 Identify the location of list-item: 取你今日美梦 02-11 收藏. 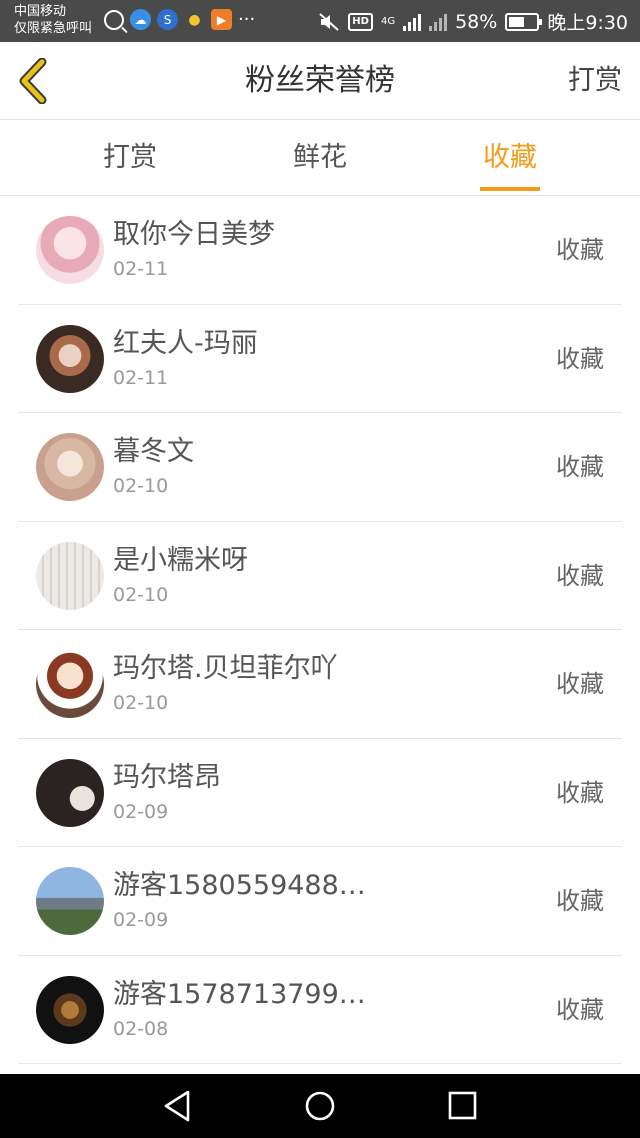
(320, 250).